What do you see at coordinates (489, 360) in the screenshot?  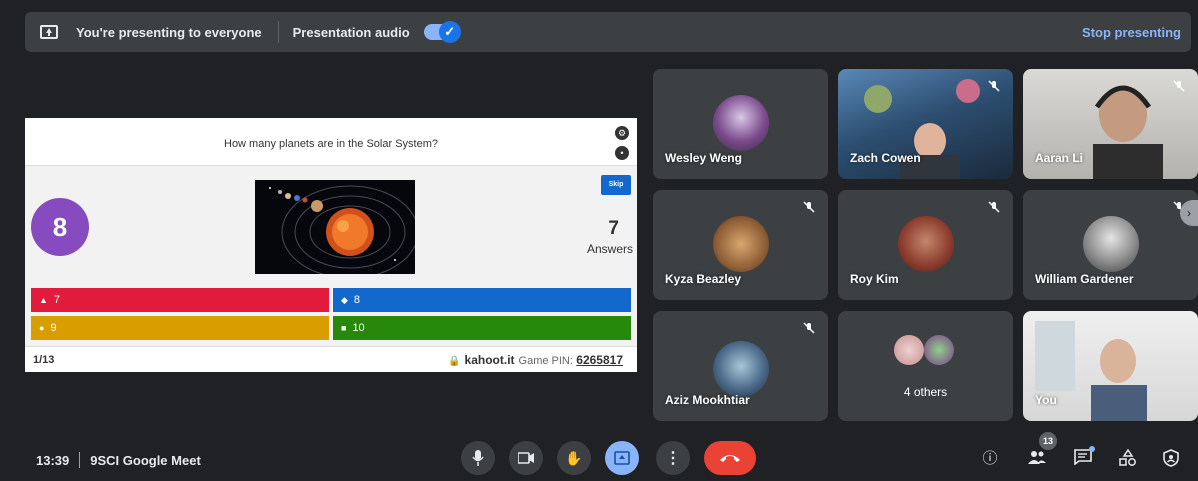 I see `kahoot-site: kahoot.it` at bounding box center [489, 360].